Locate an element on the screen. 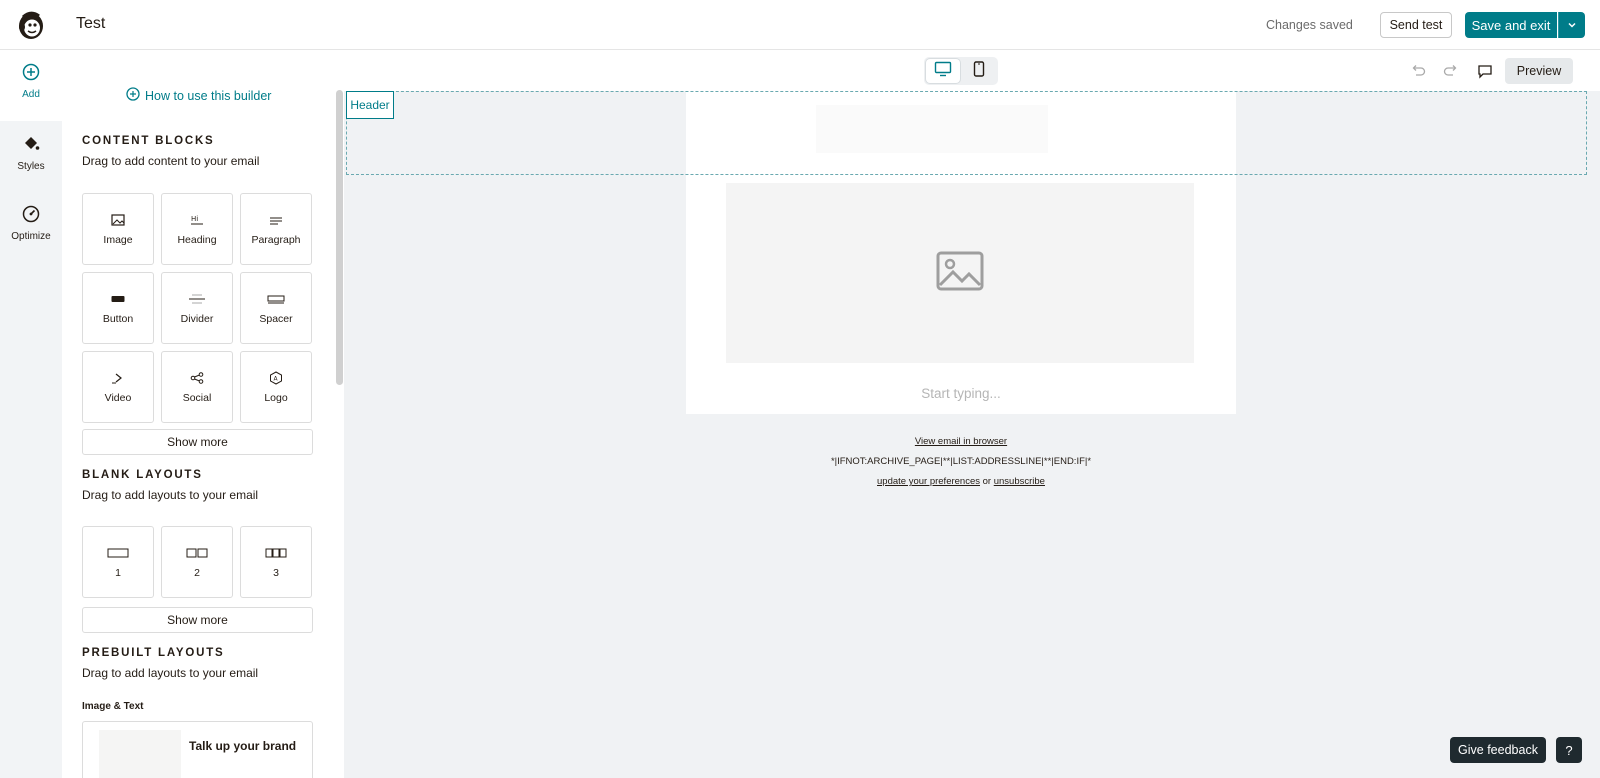 The height and width of the screenshot is (778, 1600). layout-1-label: 1 is located at coordinates (118, 573).